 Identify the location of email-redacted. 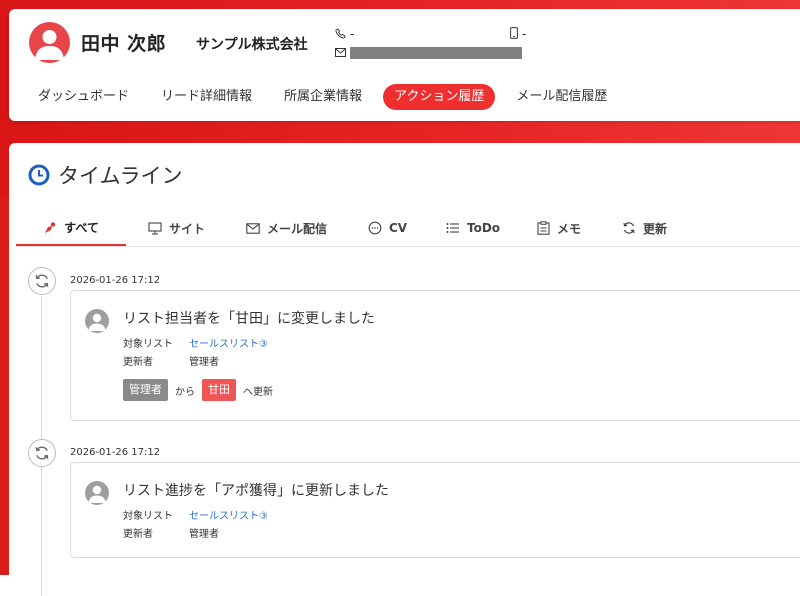
(436, 52).